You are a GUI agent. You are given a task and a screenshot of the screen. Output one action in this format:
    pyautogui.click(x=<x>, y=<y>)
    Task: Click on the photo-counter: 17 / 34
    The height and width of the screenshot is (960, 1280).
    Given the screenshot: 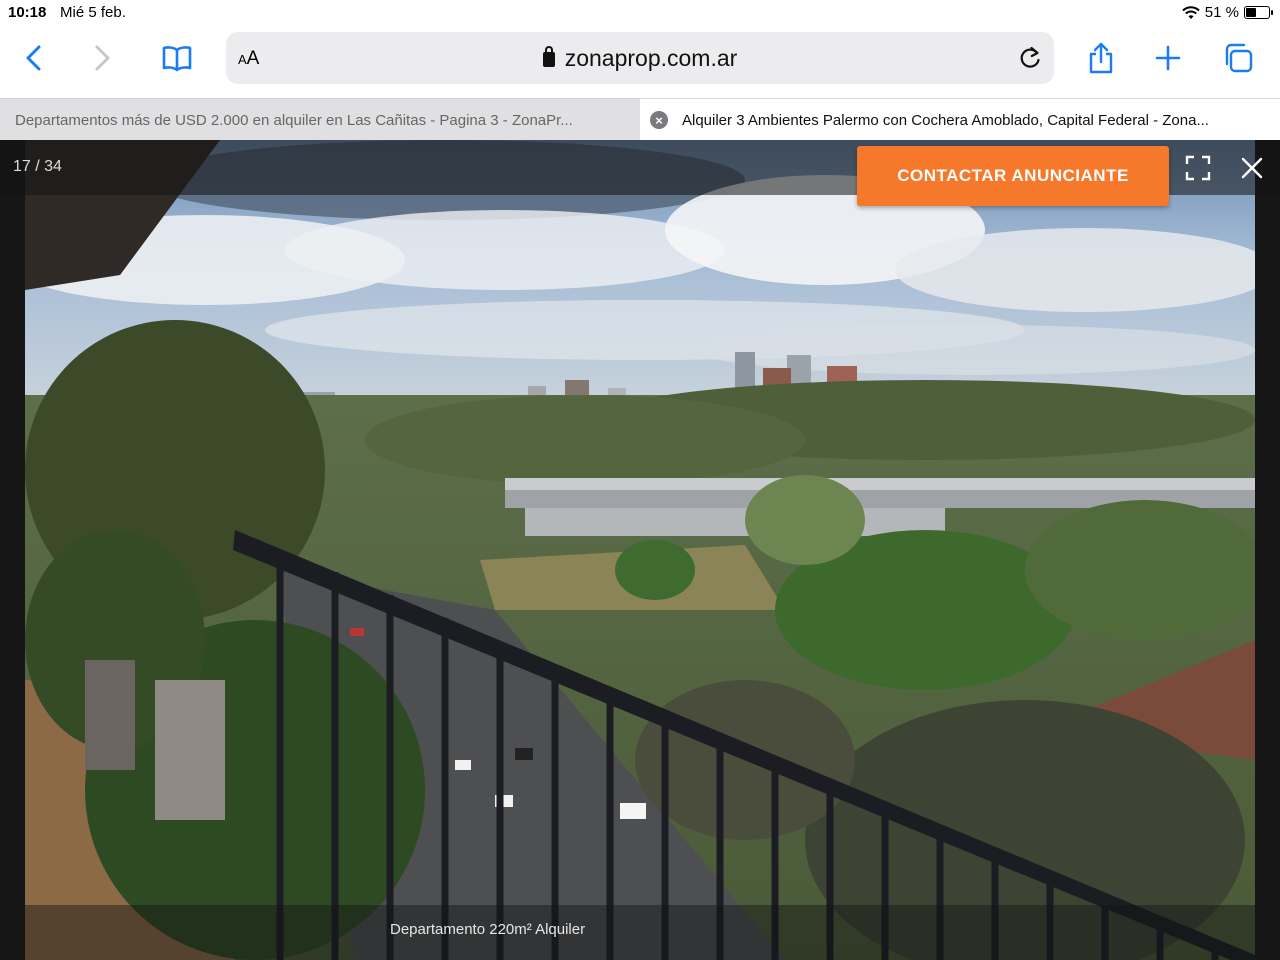 What is the action you would take?
    pyautogui.click(x=37, y=166)
    